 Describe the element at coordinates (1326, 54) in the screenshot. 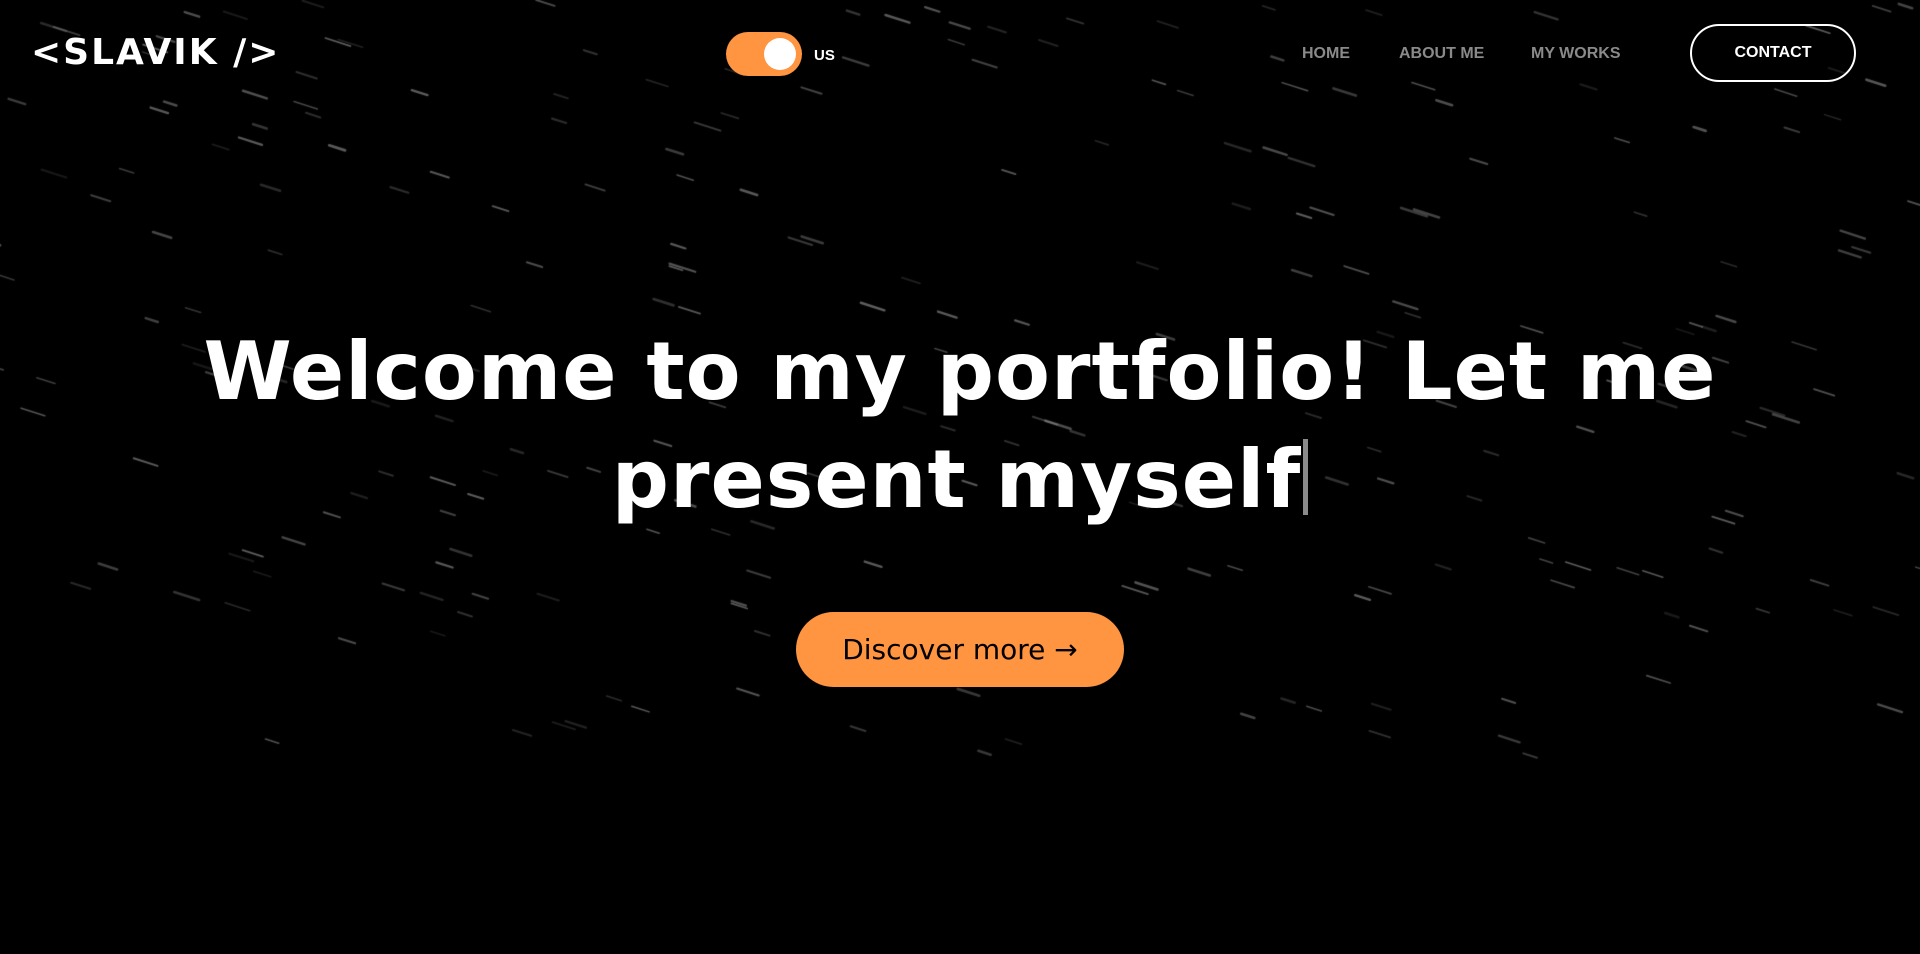

I see `nav-link-home: HOME` at that location.